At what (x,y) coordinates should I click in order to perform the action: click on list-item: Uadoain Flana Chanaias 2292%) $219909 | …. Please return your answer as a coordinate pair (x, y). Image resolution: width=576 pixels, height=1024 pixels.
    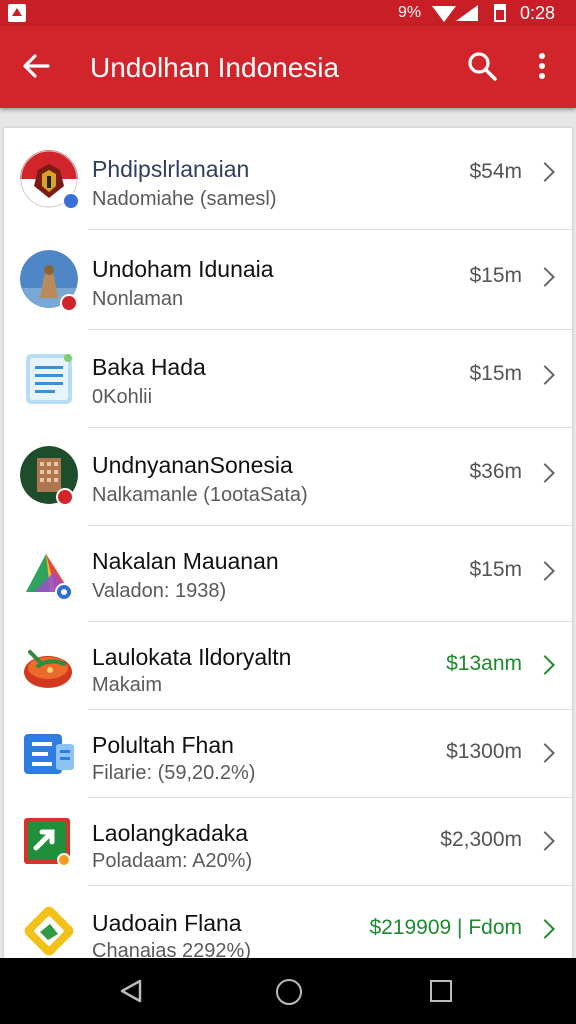
    Looking at the image, I should click on (288, 922).